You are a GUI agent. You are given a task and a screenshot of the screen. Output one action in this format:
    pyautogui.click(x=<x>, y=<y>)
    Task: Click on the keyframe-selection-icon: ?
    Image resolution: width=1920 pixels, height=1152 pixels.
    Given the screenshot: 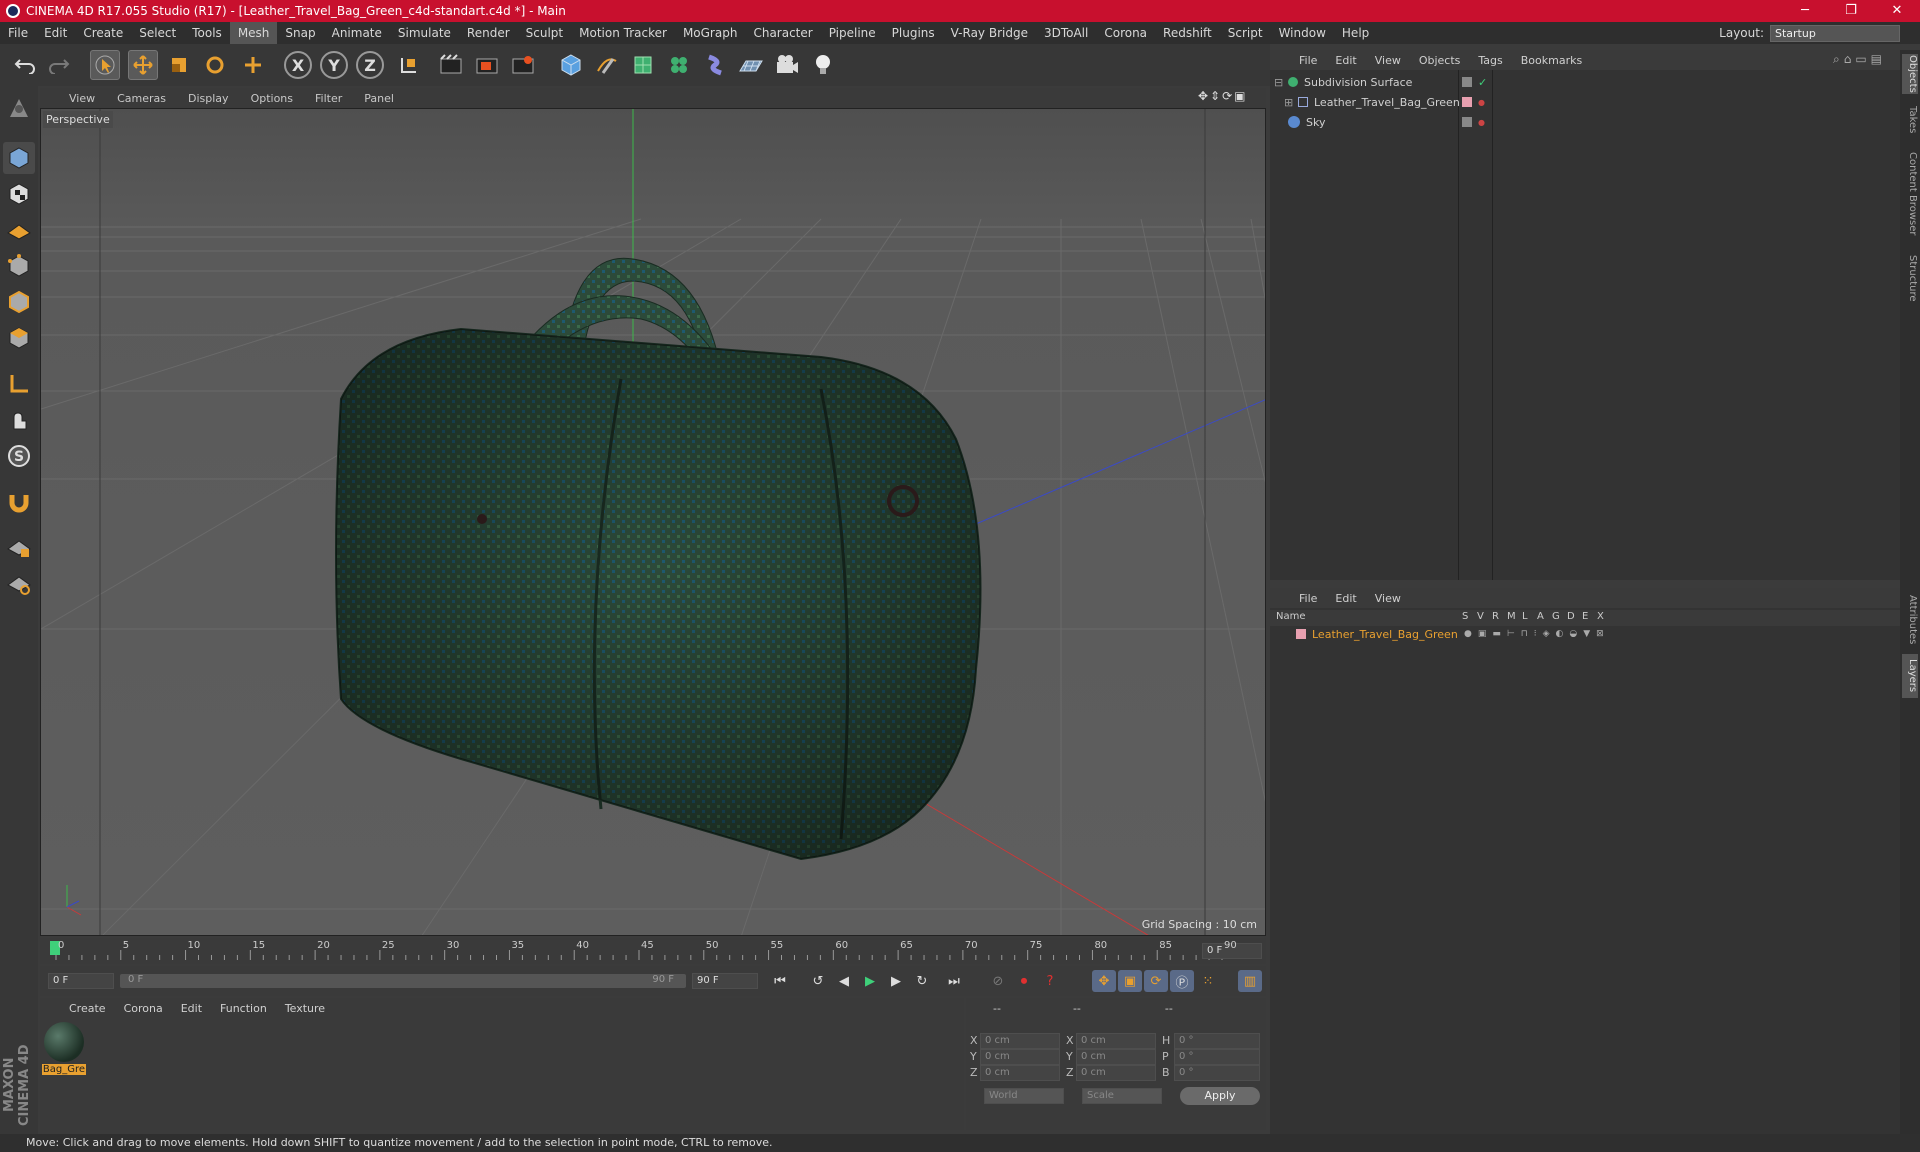 What is the action you would take?
    pyautogui.click(x=1050, y=981)
    